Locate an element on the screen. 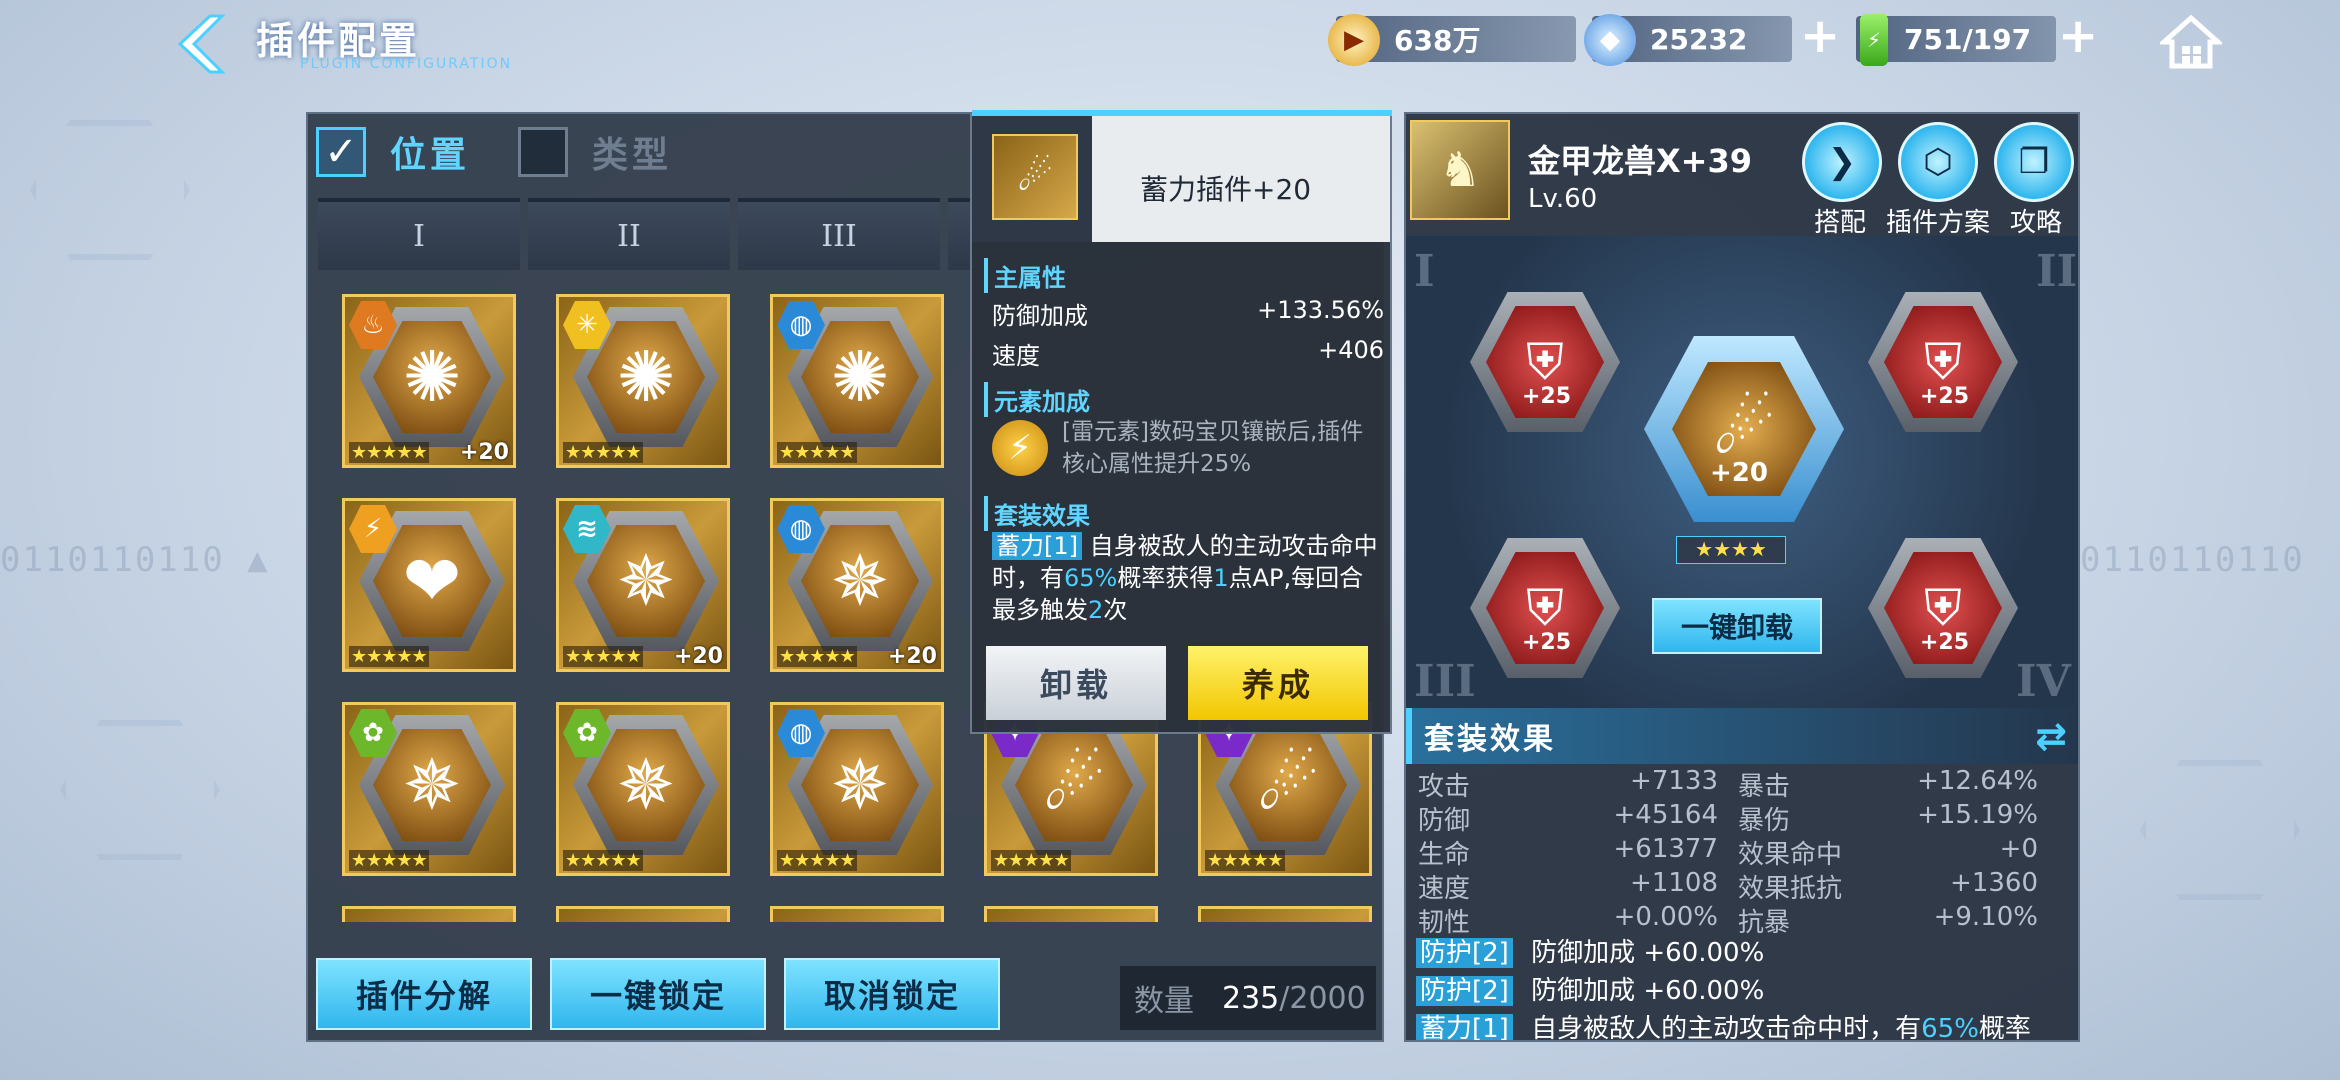 The width and height of the screenshot is (2340, 1080). plugin-plan-icon: ⬡ is located at coordinates (1938, 162).